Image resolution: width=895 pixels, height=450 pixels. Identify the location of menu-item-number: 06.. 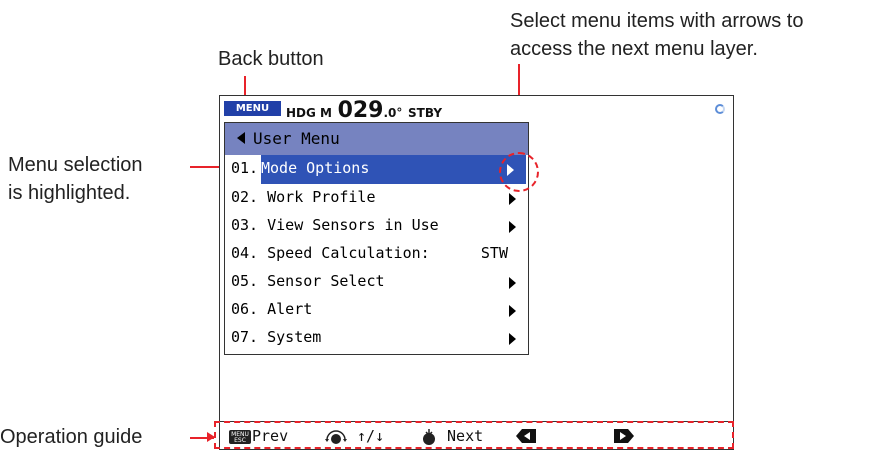
(245, 309).